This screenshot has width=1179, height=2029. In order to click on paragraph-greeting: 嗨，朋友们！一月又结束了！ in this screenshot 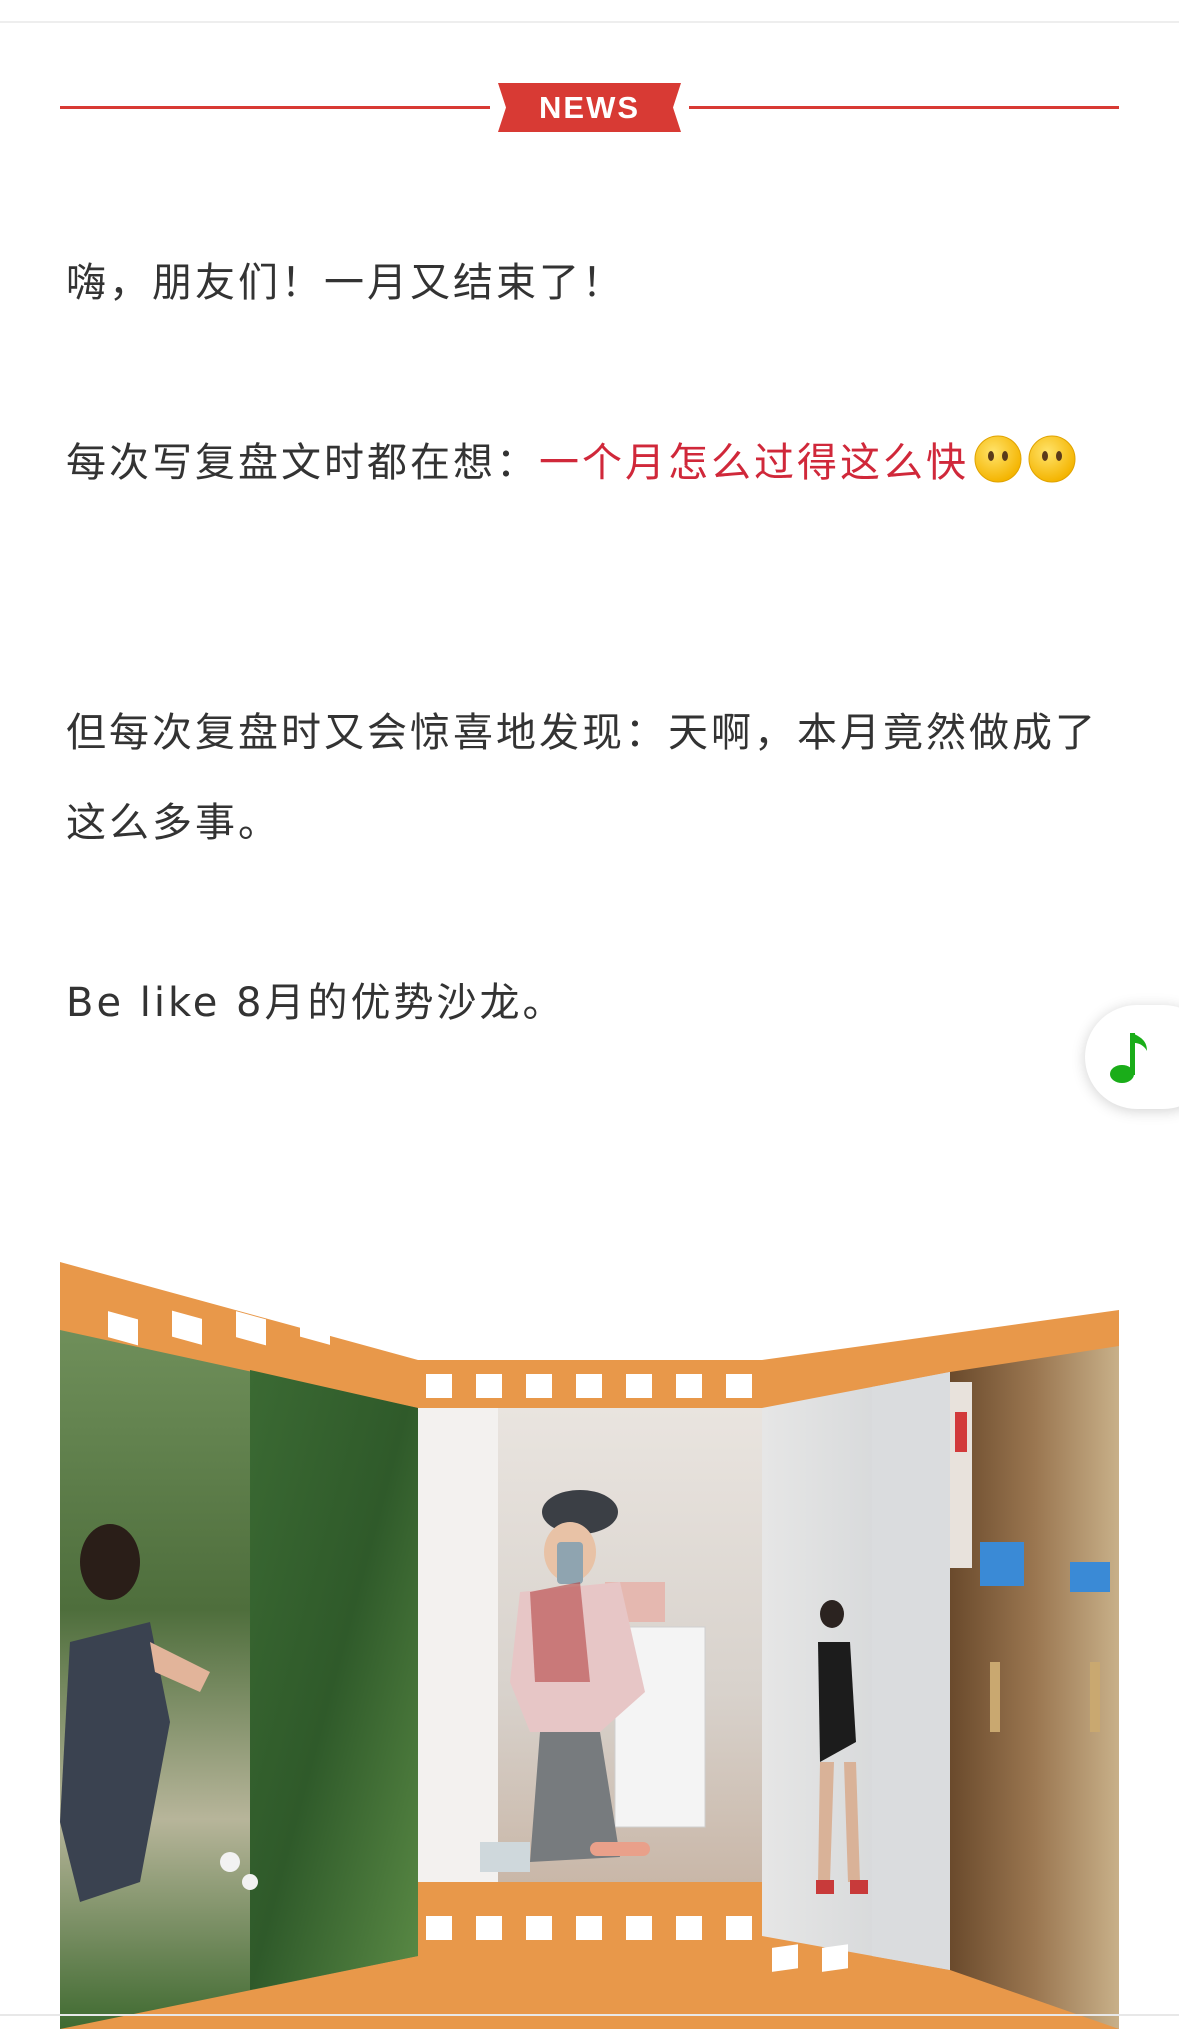, I will do `click(345, 283)`.